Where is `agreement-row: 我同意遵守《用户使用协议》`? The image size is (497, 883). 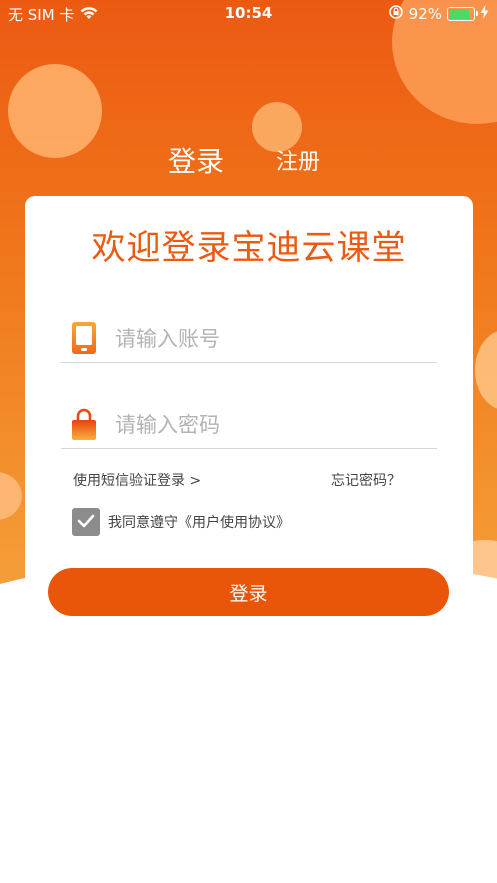
agreement-row: 我同意遵守《用户使用协议》 is located at coordinates (181, 522).